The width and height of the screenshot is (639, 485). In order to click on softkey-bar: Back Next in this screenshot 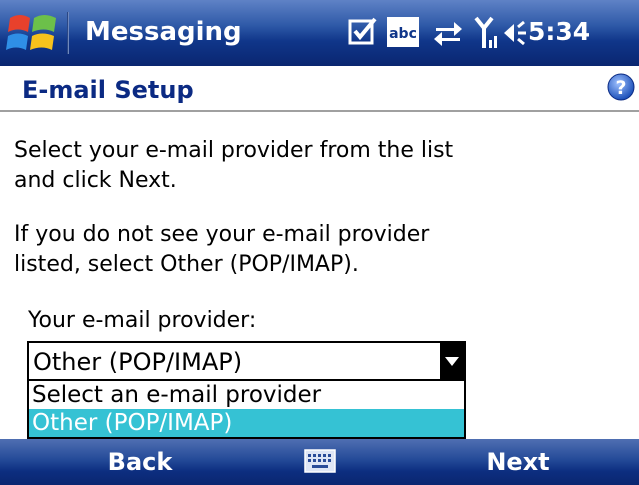, I will do `click(319, 462)`.